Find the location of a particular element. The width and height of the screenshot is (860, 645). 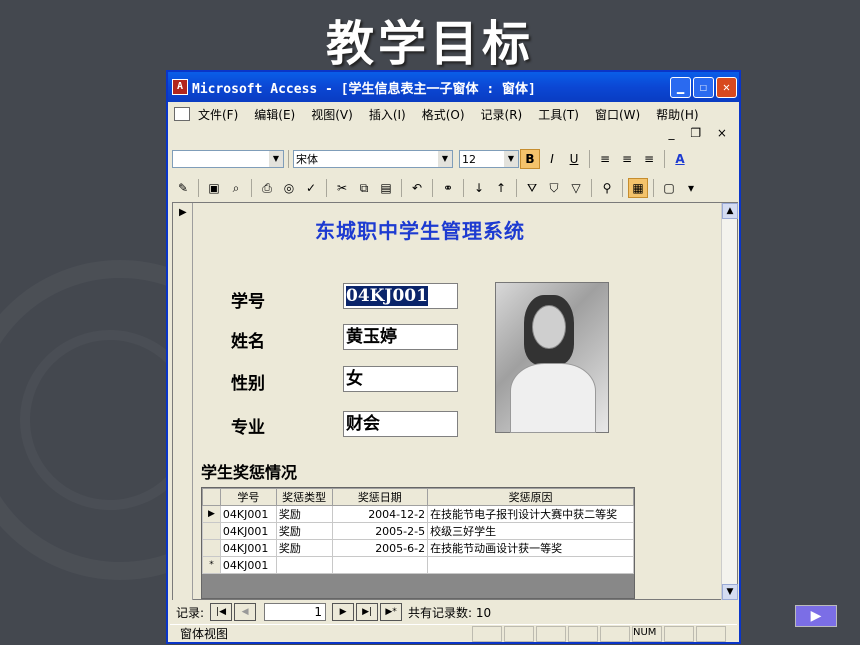

align-right-icon: ≡ is located at coordinates (649, 159).